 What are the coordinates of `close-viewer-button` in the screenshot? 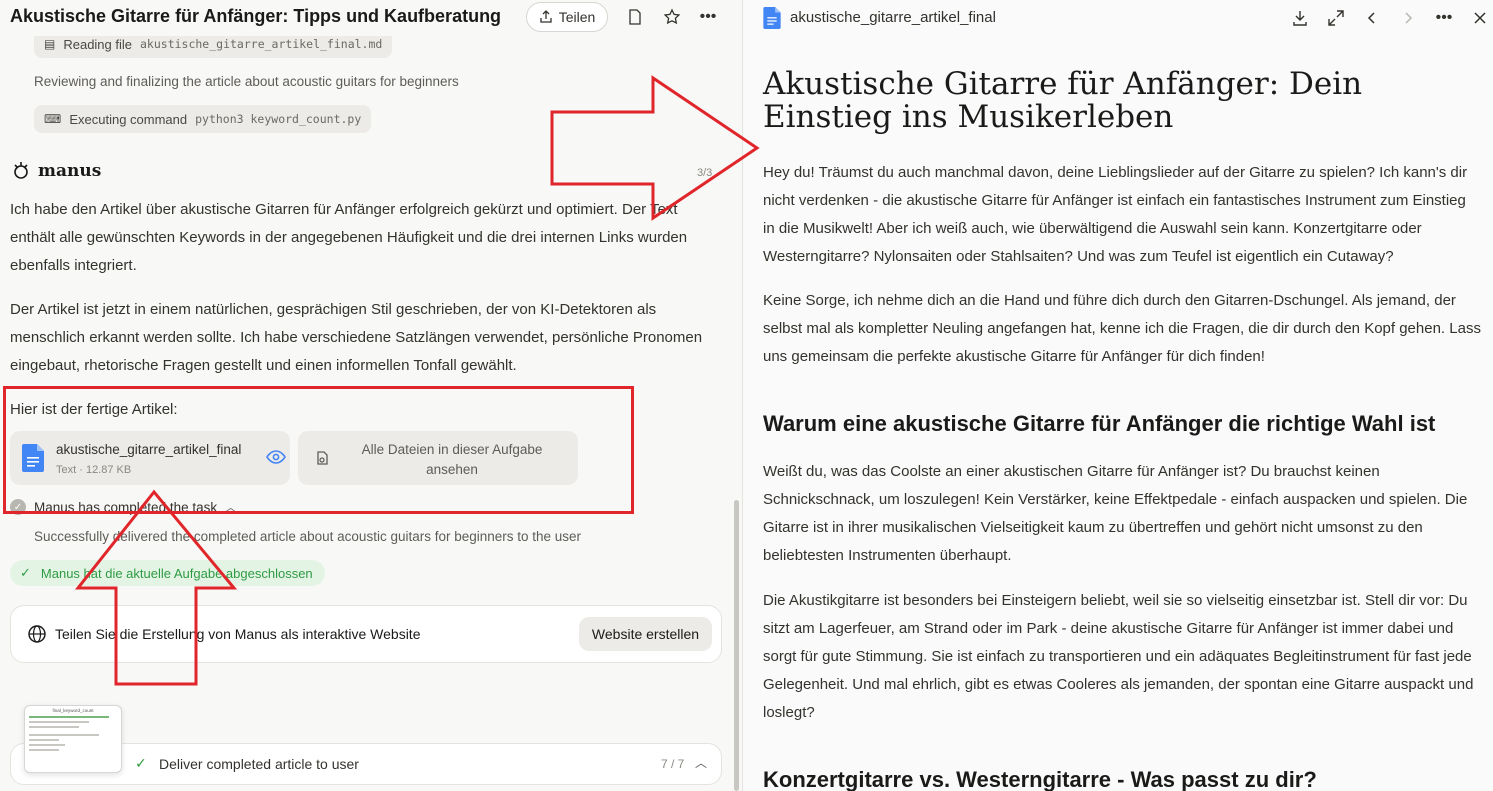 It's located at (1480, 18).